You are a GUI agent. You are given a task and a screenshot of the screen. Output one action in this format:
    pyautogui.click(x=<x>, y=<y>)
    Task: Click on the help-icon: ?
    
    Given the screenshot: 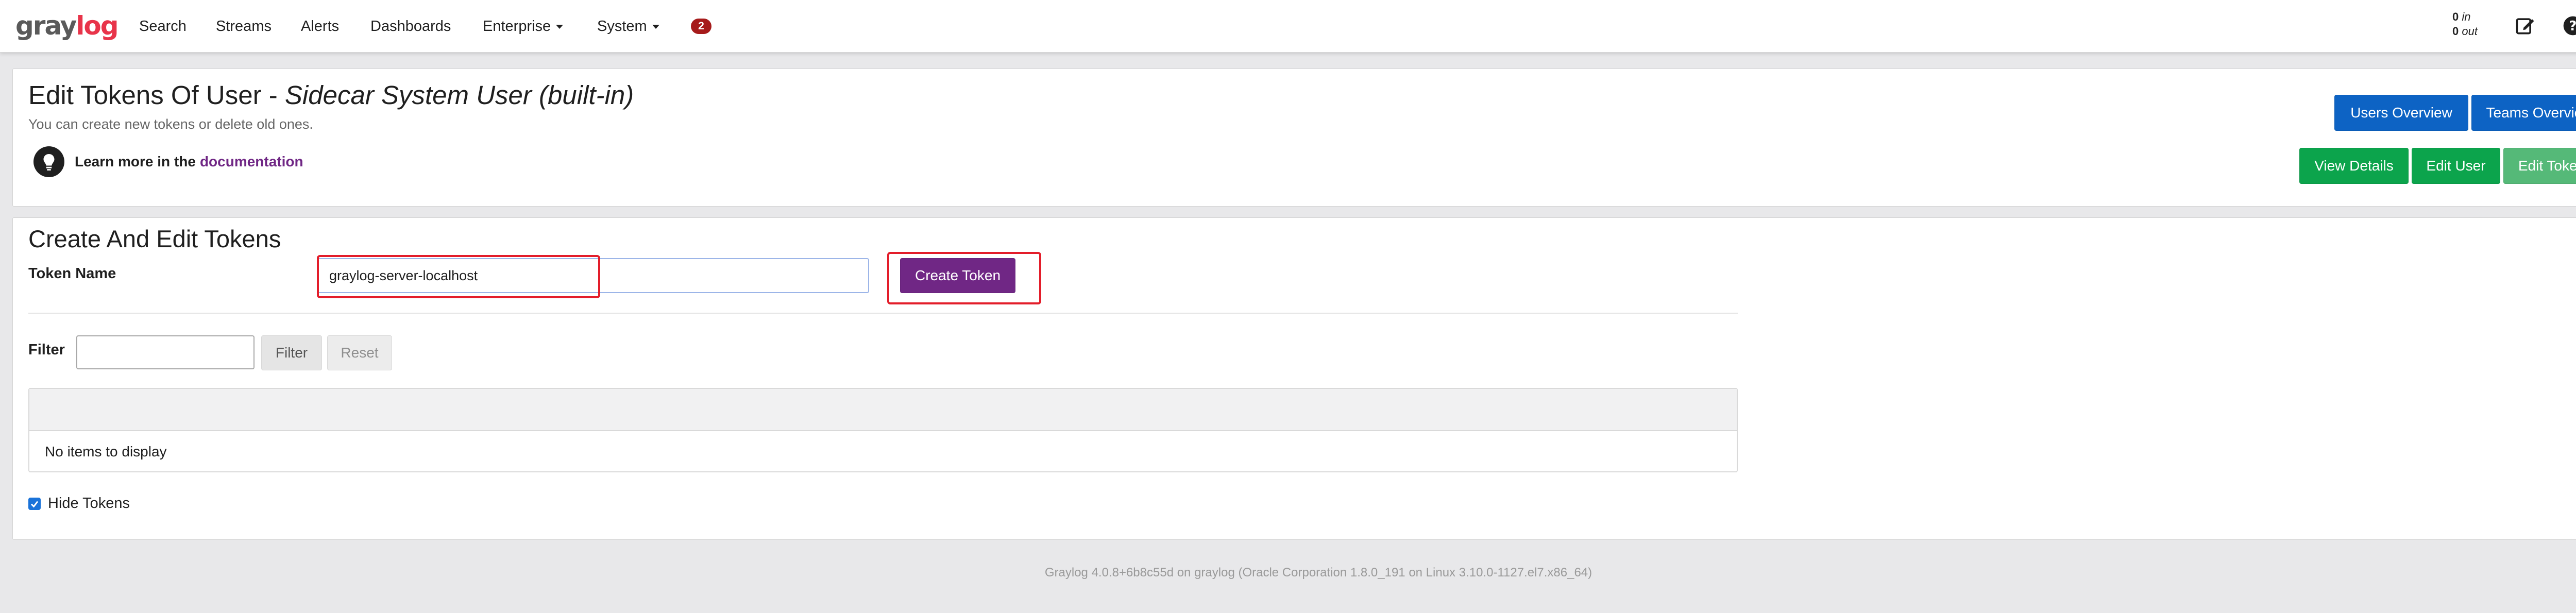 What is the action you would take?
    pyautogui.click(x=2569, y=25)
    